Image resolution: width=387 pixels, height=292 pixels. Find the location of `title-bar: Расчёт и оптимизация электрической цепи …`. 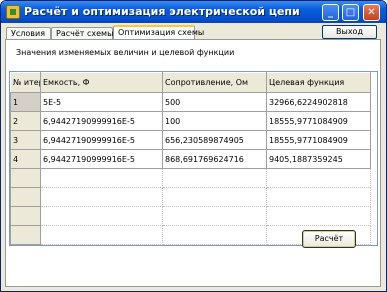

title-bar: Расчёт и оптимизация электрической цепи … is located at coordinates (193, 12).